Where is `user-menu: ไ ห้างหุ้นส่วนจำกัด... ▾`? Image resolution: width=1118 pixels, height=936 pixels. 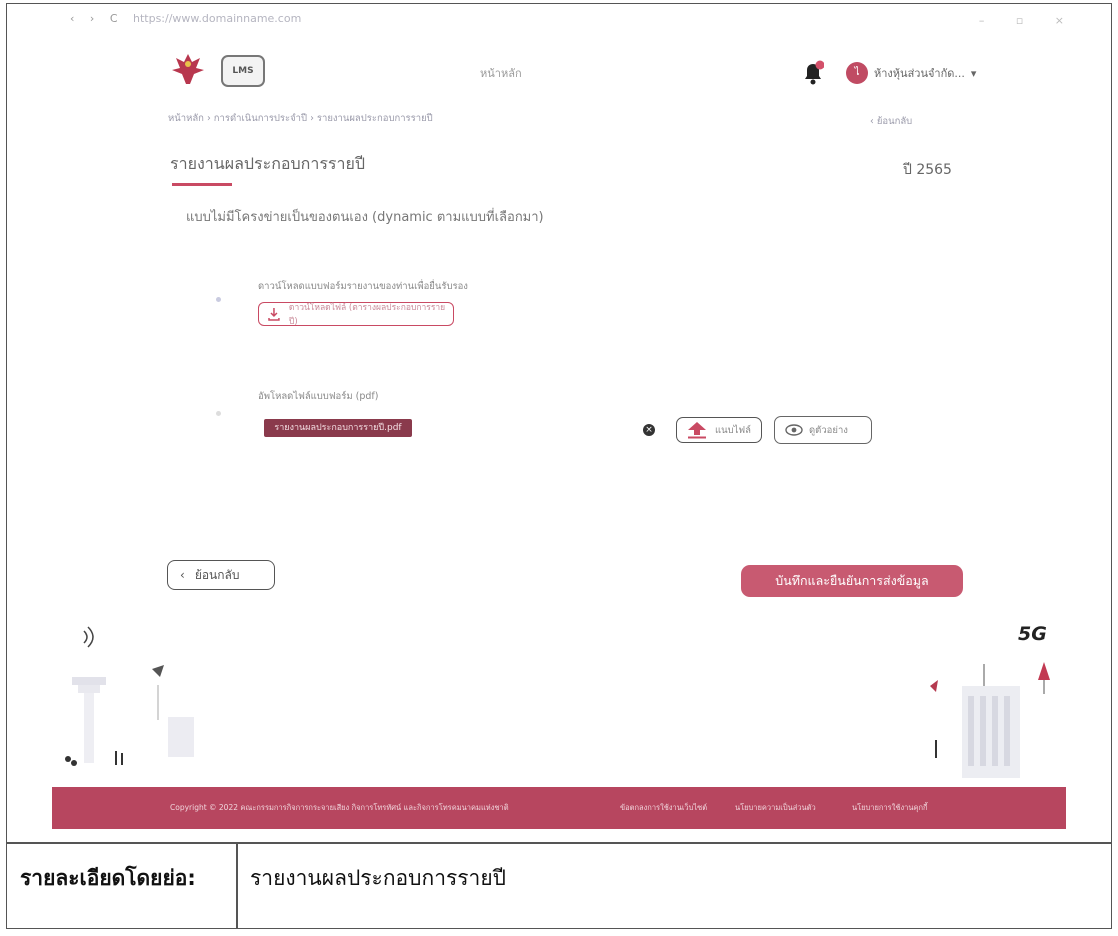
user-menu: ไ ห้างหุ้นส่วนจำกัด... ▾ is located at coordinates (911, 73).